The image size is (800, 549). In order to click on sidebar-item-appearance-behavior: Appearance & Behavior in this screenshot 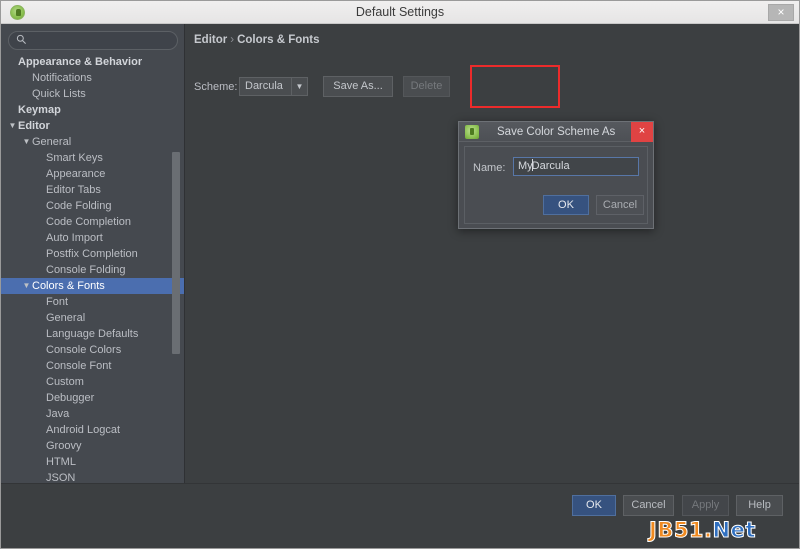, I will do `click(92, 62)`.